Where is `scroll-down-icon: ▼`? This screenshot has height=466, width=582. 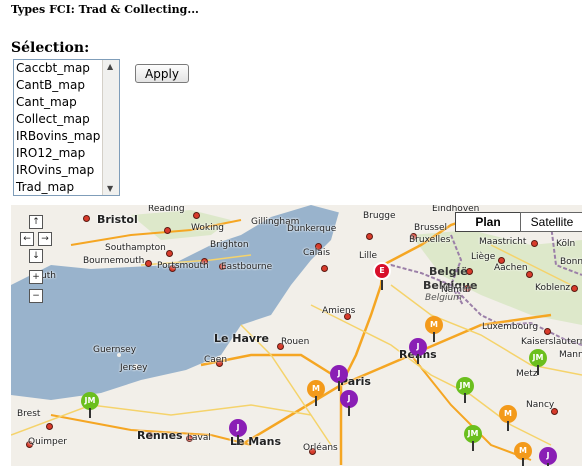 scroll-down-icon: ▼ is located at coordinates (110, 188).